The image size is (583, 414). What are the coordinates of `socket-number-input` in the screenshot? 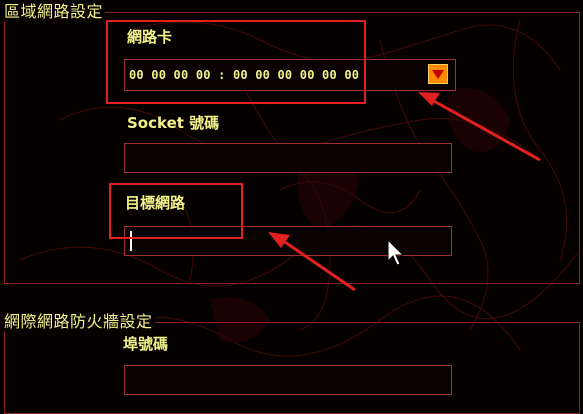 It's located at (288, 158).